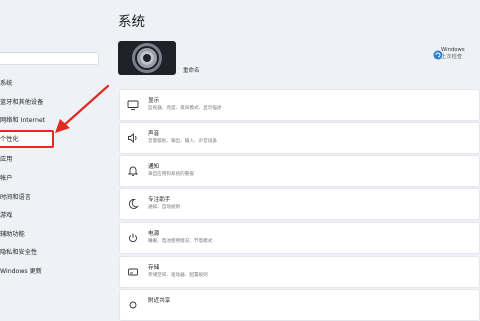 The height and width of the screenshot is (321, 480). I want to click on search-input, so click(49, 58).